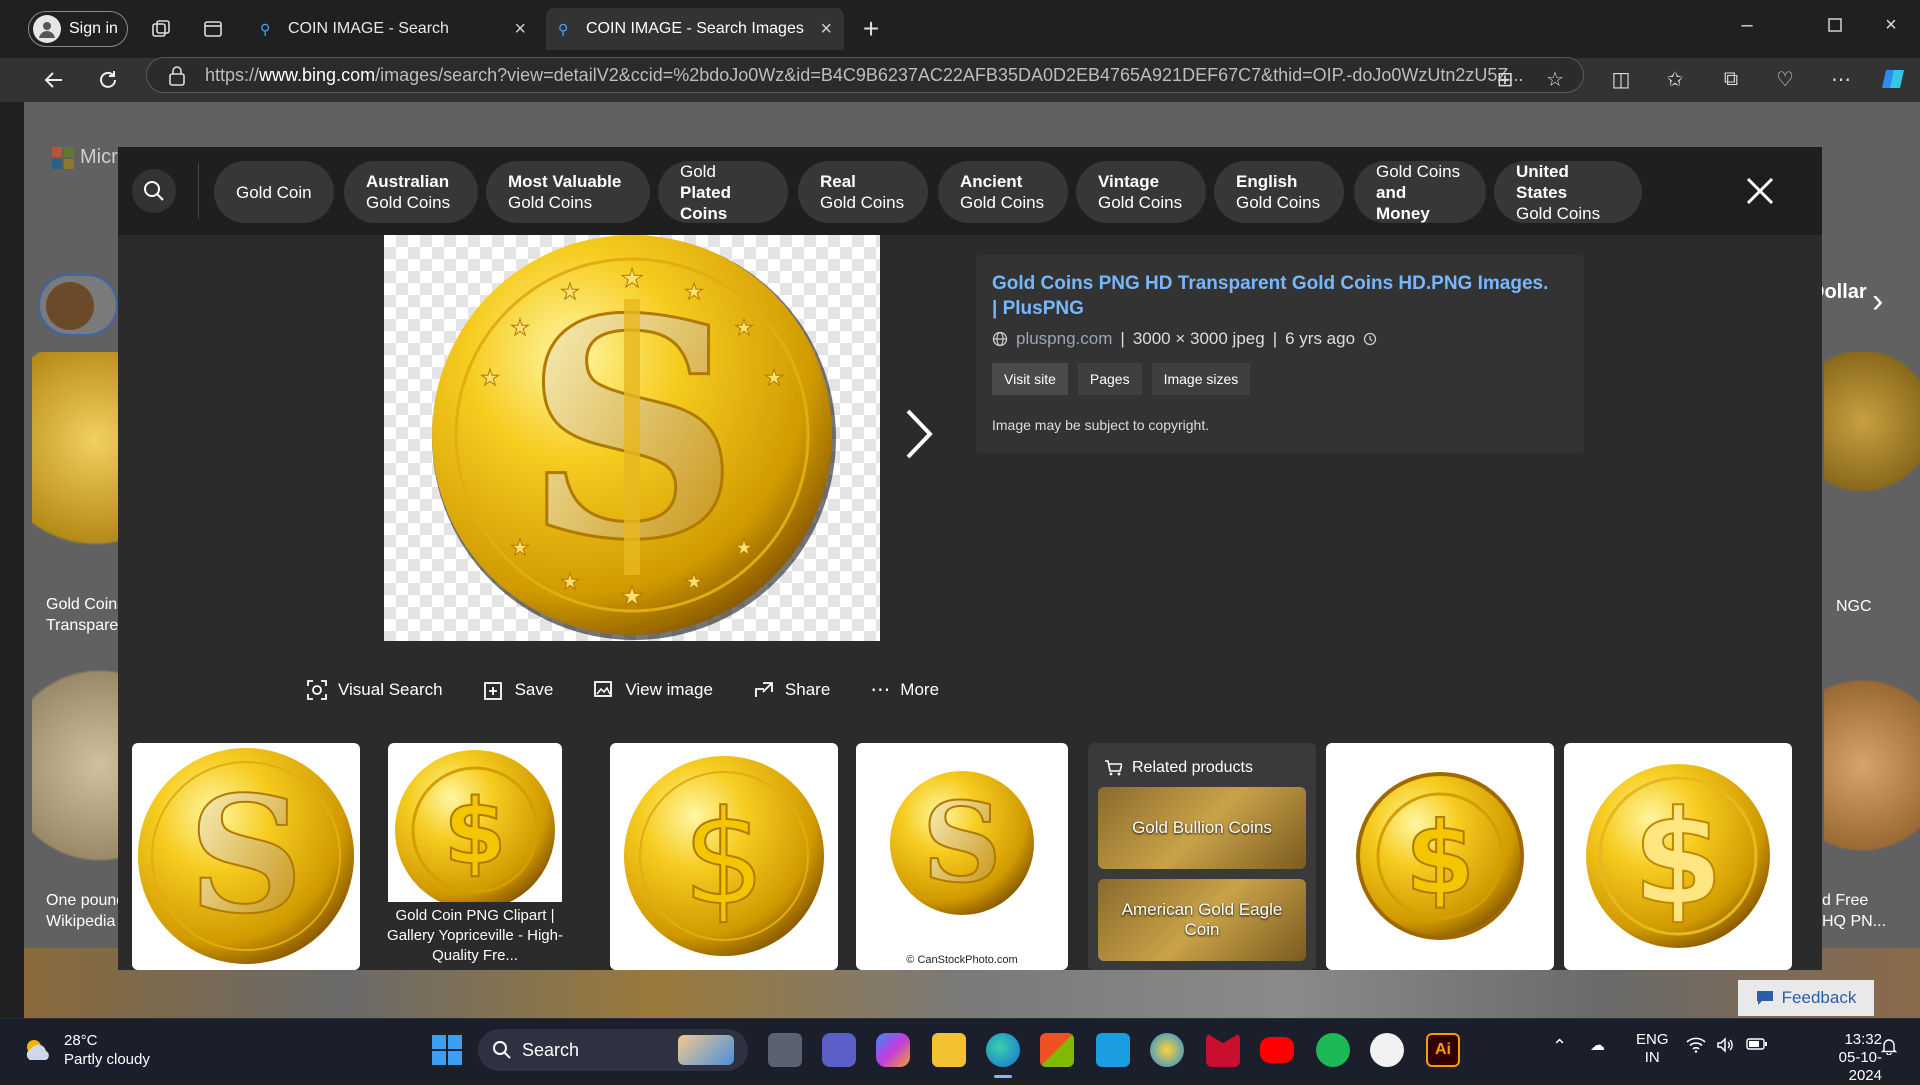 This screenshot has width=1920, height=1085. Describe the element at coordinates (1696, 1045) in the screenshot. I see `wifi-icon` at that location.